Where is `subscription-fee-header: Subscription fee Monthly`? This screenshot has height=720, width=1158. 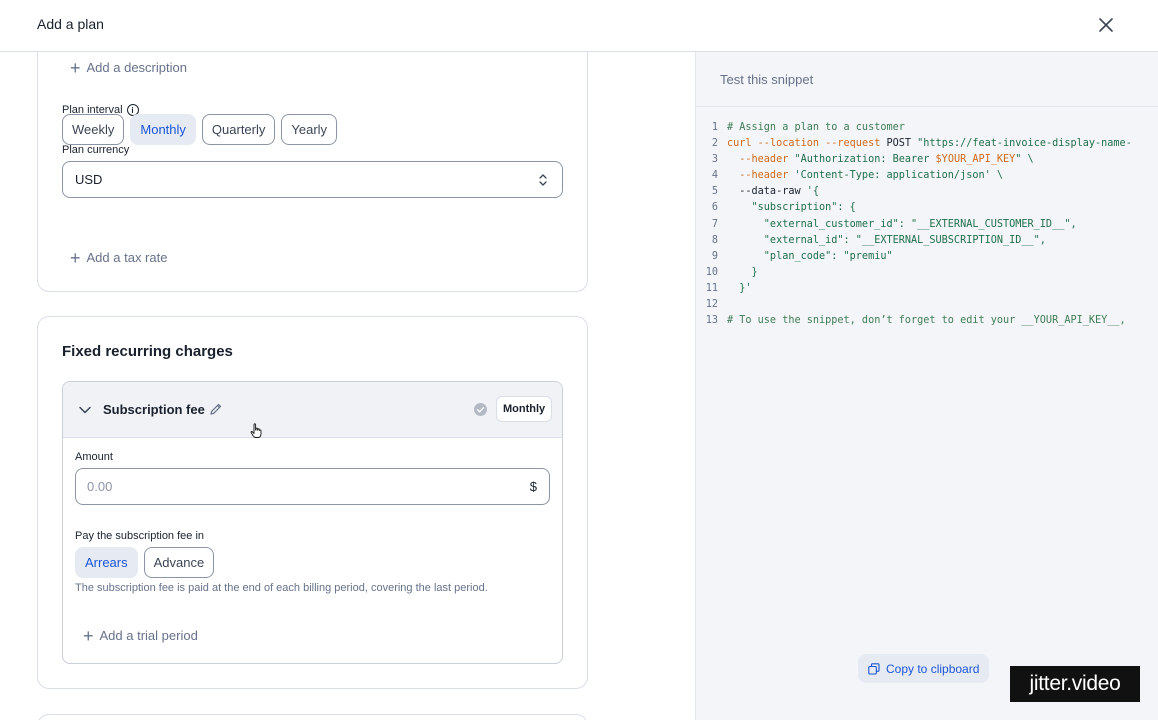
subscription-fee-header: Subscription fee Monthly is located at coordinates (312, 410).